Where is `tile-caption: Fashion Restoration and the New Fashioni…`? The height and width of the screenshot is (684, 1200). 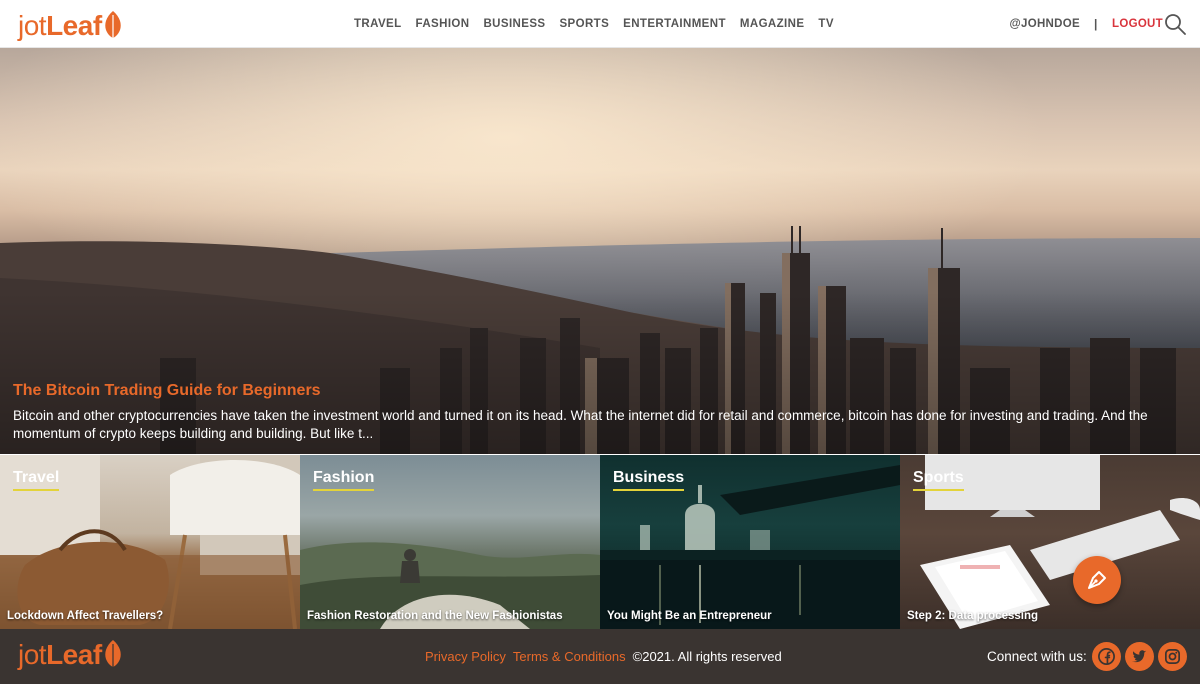 tile-caption: Fashion Restoration and the New Fashioni… is located at coordinates (435, 616).